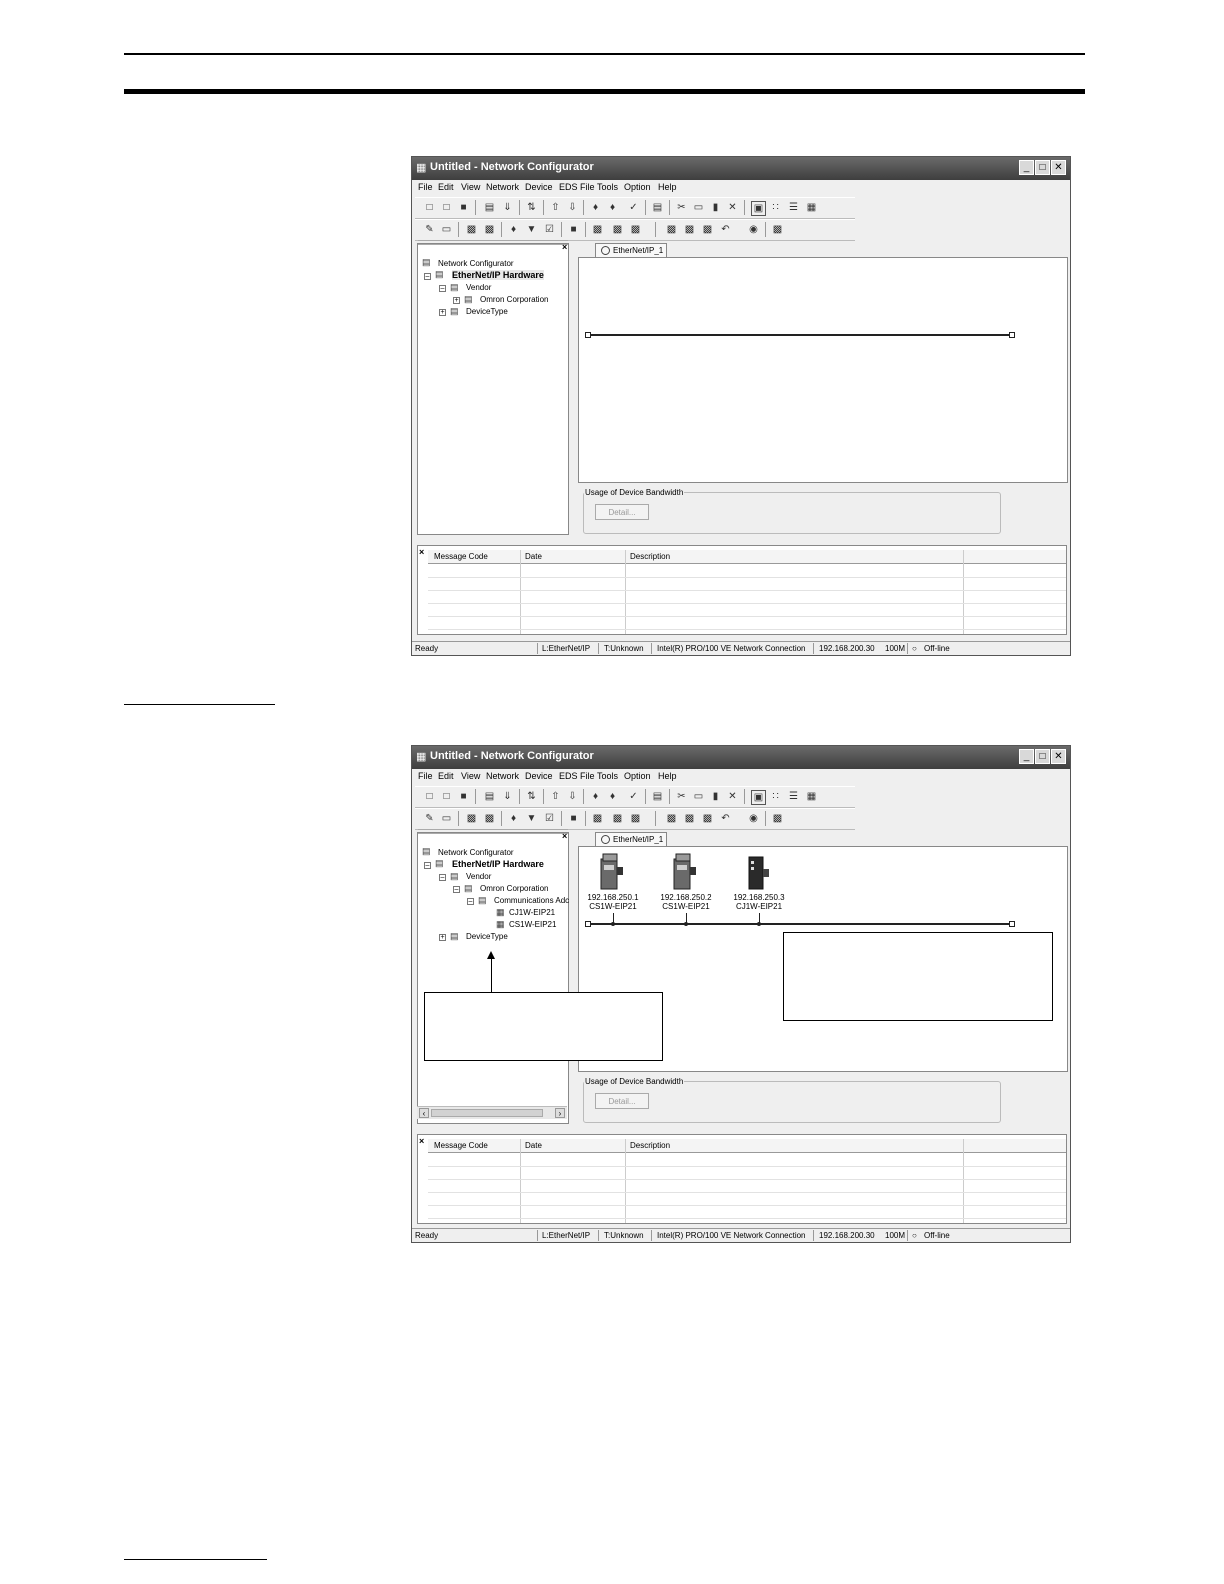 This screenshot has width=1224, height=1584. What do you see at coordinates (539, 776) in the screenshot?
I see `menu-device: Device` at bounding box center [539, 776].